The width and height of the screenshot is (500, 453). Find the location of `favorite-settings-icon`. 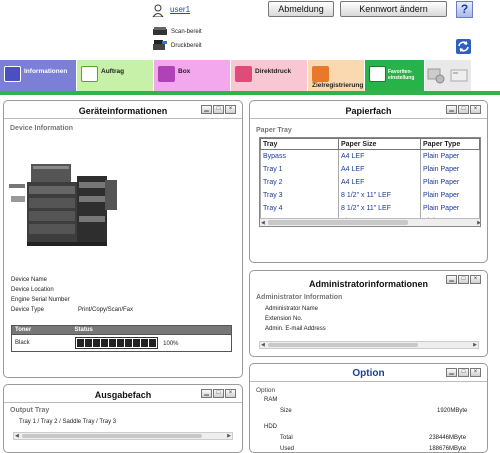

favorite-settings-icon is located at coordinates (377, 74).